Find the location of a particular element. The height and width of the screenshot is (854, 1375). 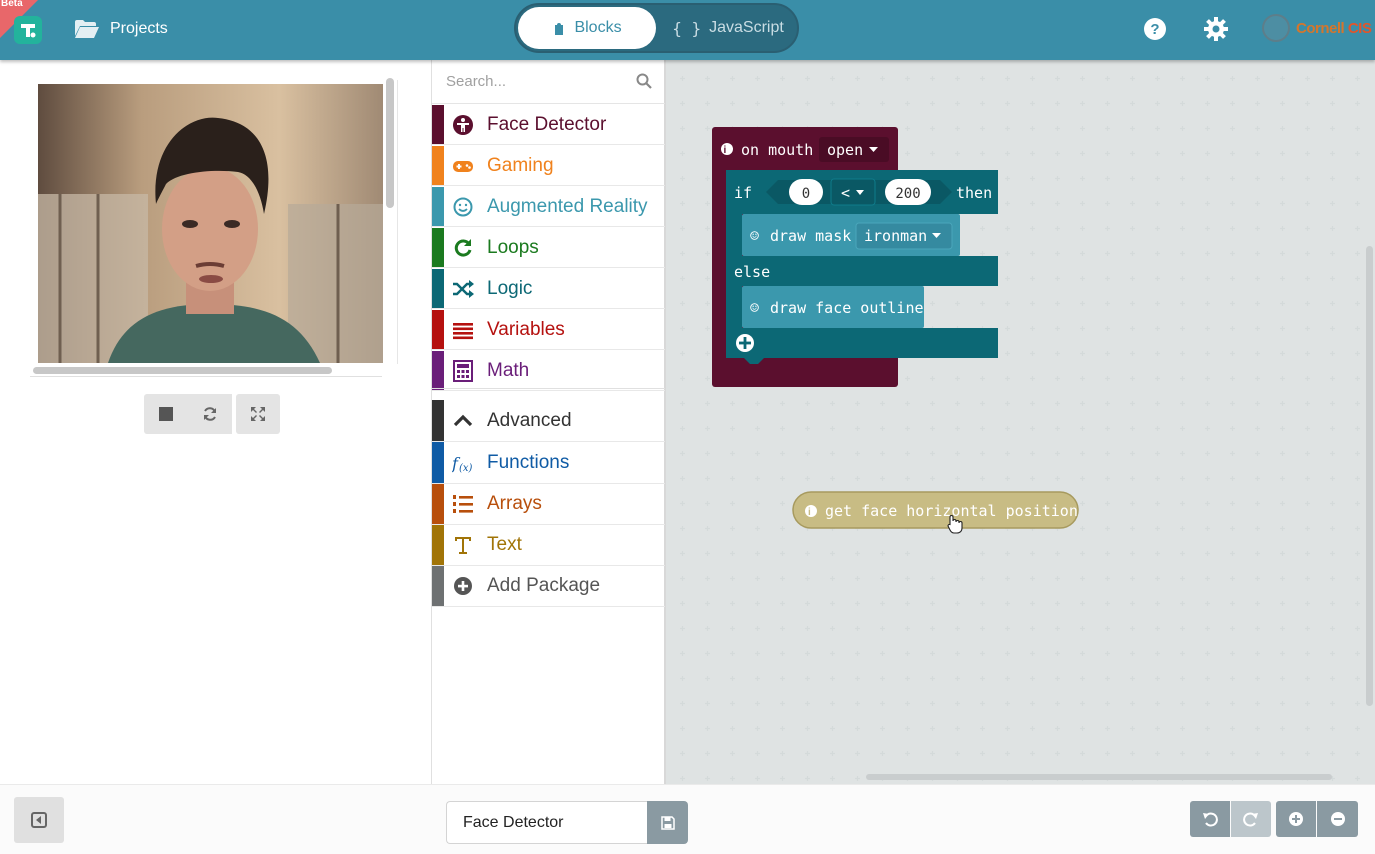

collapse-simulator-button is located at coordinates (39, 820).